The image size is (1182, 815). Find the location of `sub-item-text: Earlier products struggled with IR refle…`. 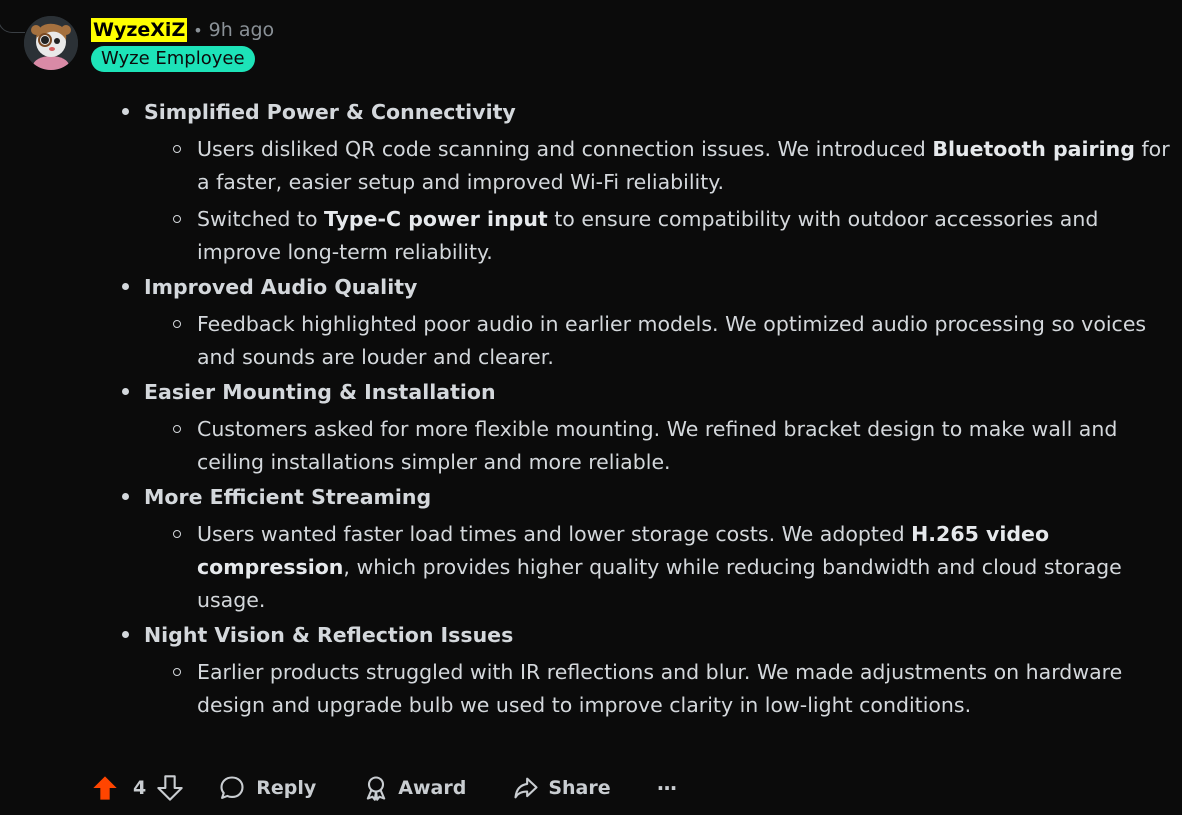

sub-item-text: Earlier products struggled with IR refle… is located at coordinates (684, 689).